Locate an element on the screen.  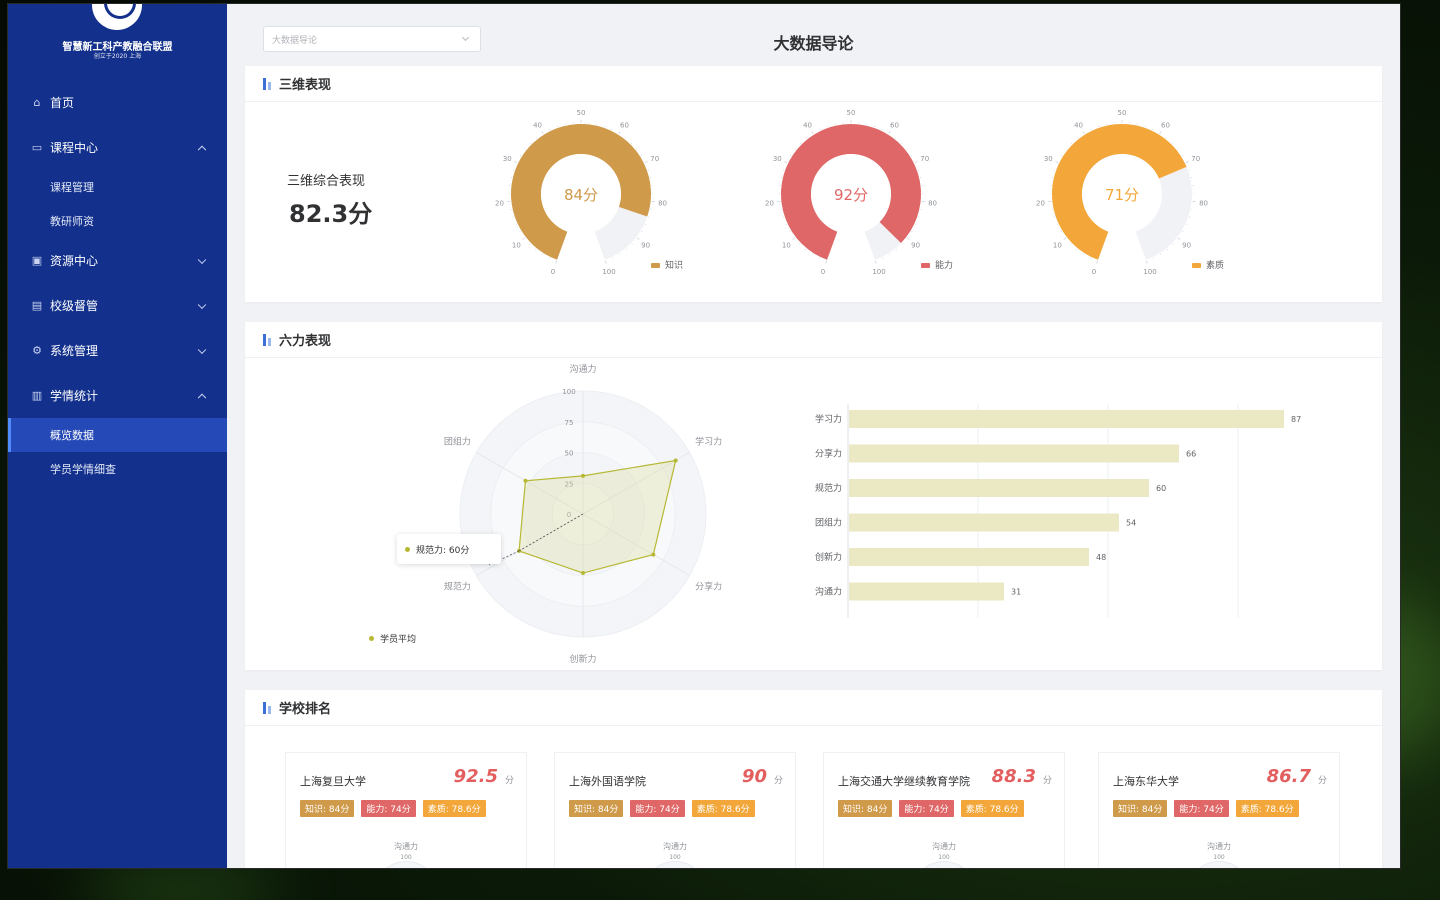
legend-label: 学员平均 is located at coordinates (398, 640).